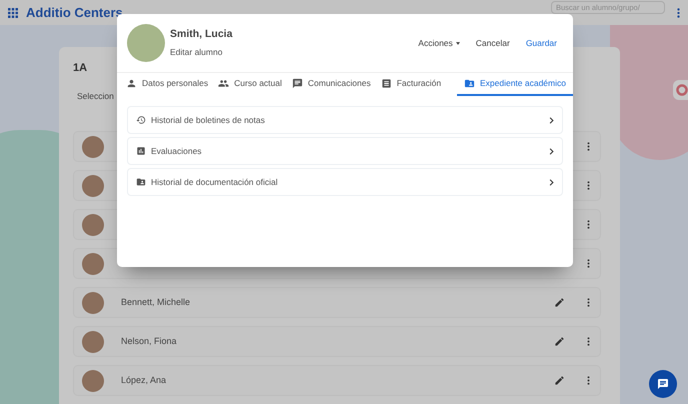 This screenshot has width=688, height=404. Describe the element at coordinates (331, 84) in the screenshot. I see `tab: Comunicaciones` at that location.